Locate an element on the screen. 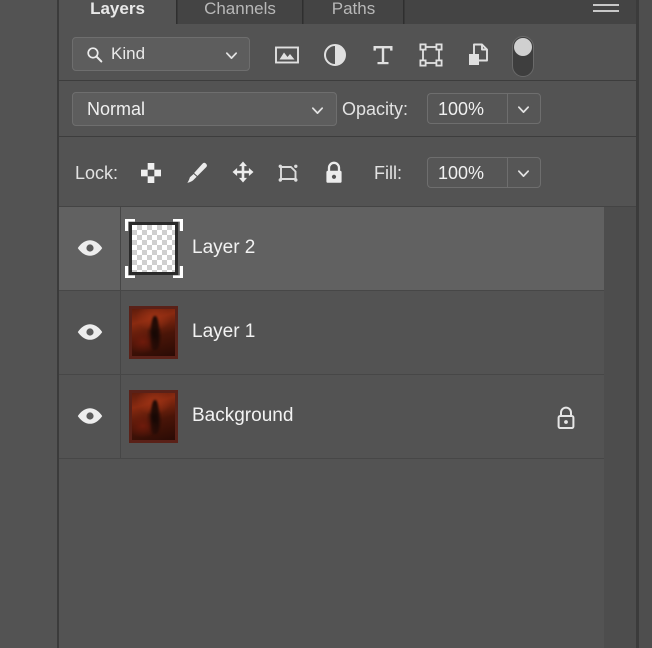 The width and height of the screenshot is (652, 648). filter-enable-toggle is located at coordinates (523, 56).